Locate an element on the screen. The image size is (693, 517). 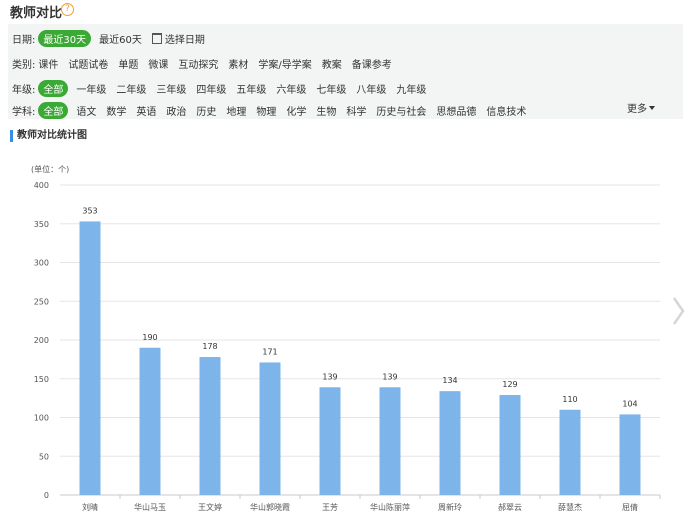
filter-option-subject: 历史 is located at coordinates (206, 110).